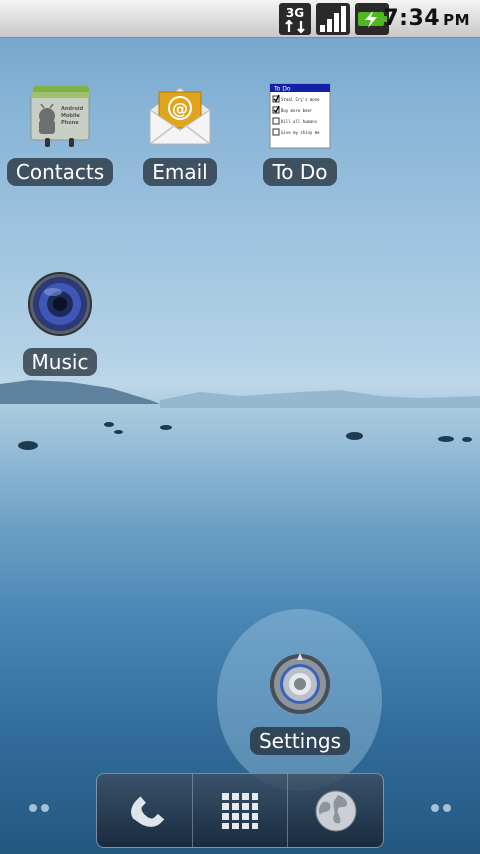  What do you see at coordinates (60, 117) in the screenshot?
I see `contacts-icon: Android Mobile Phone` at bounding box center [60, 117].